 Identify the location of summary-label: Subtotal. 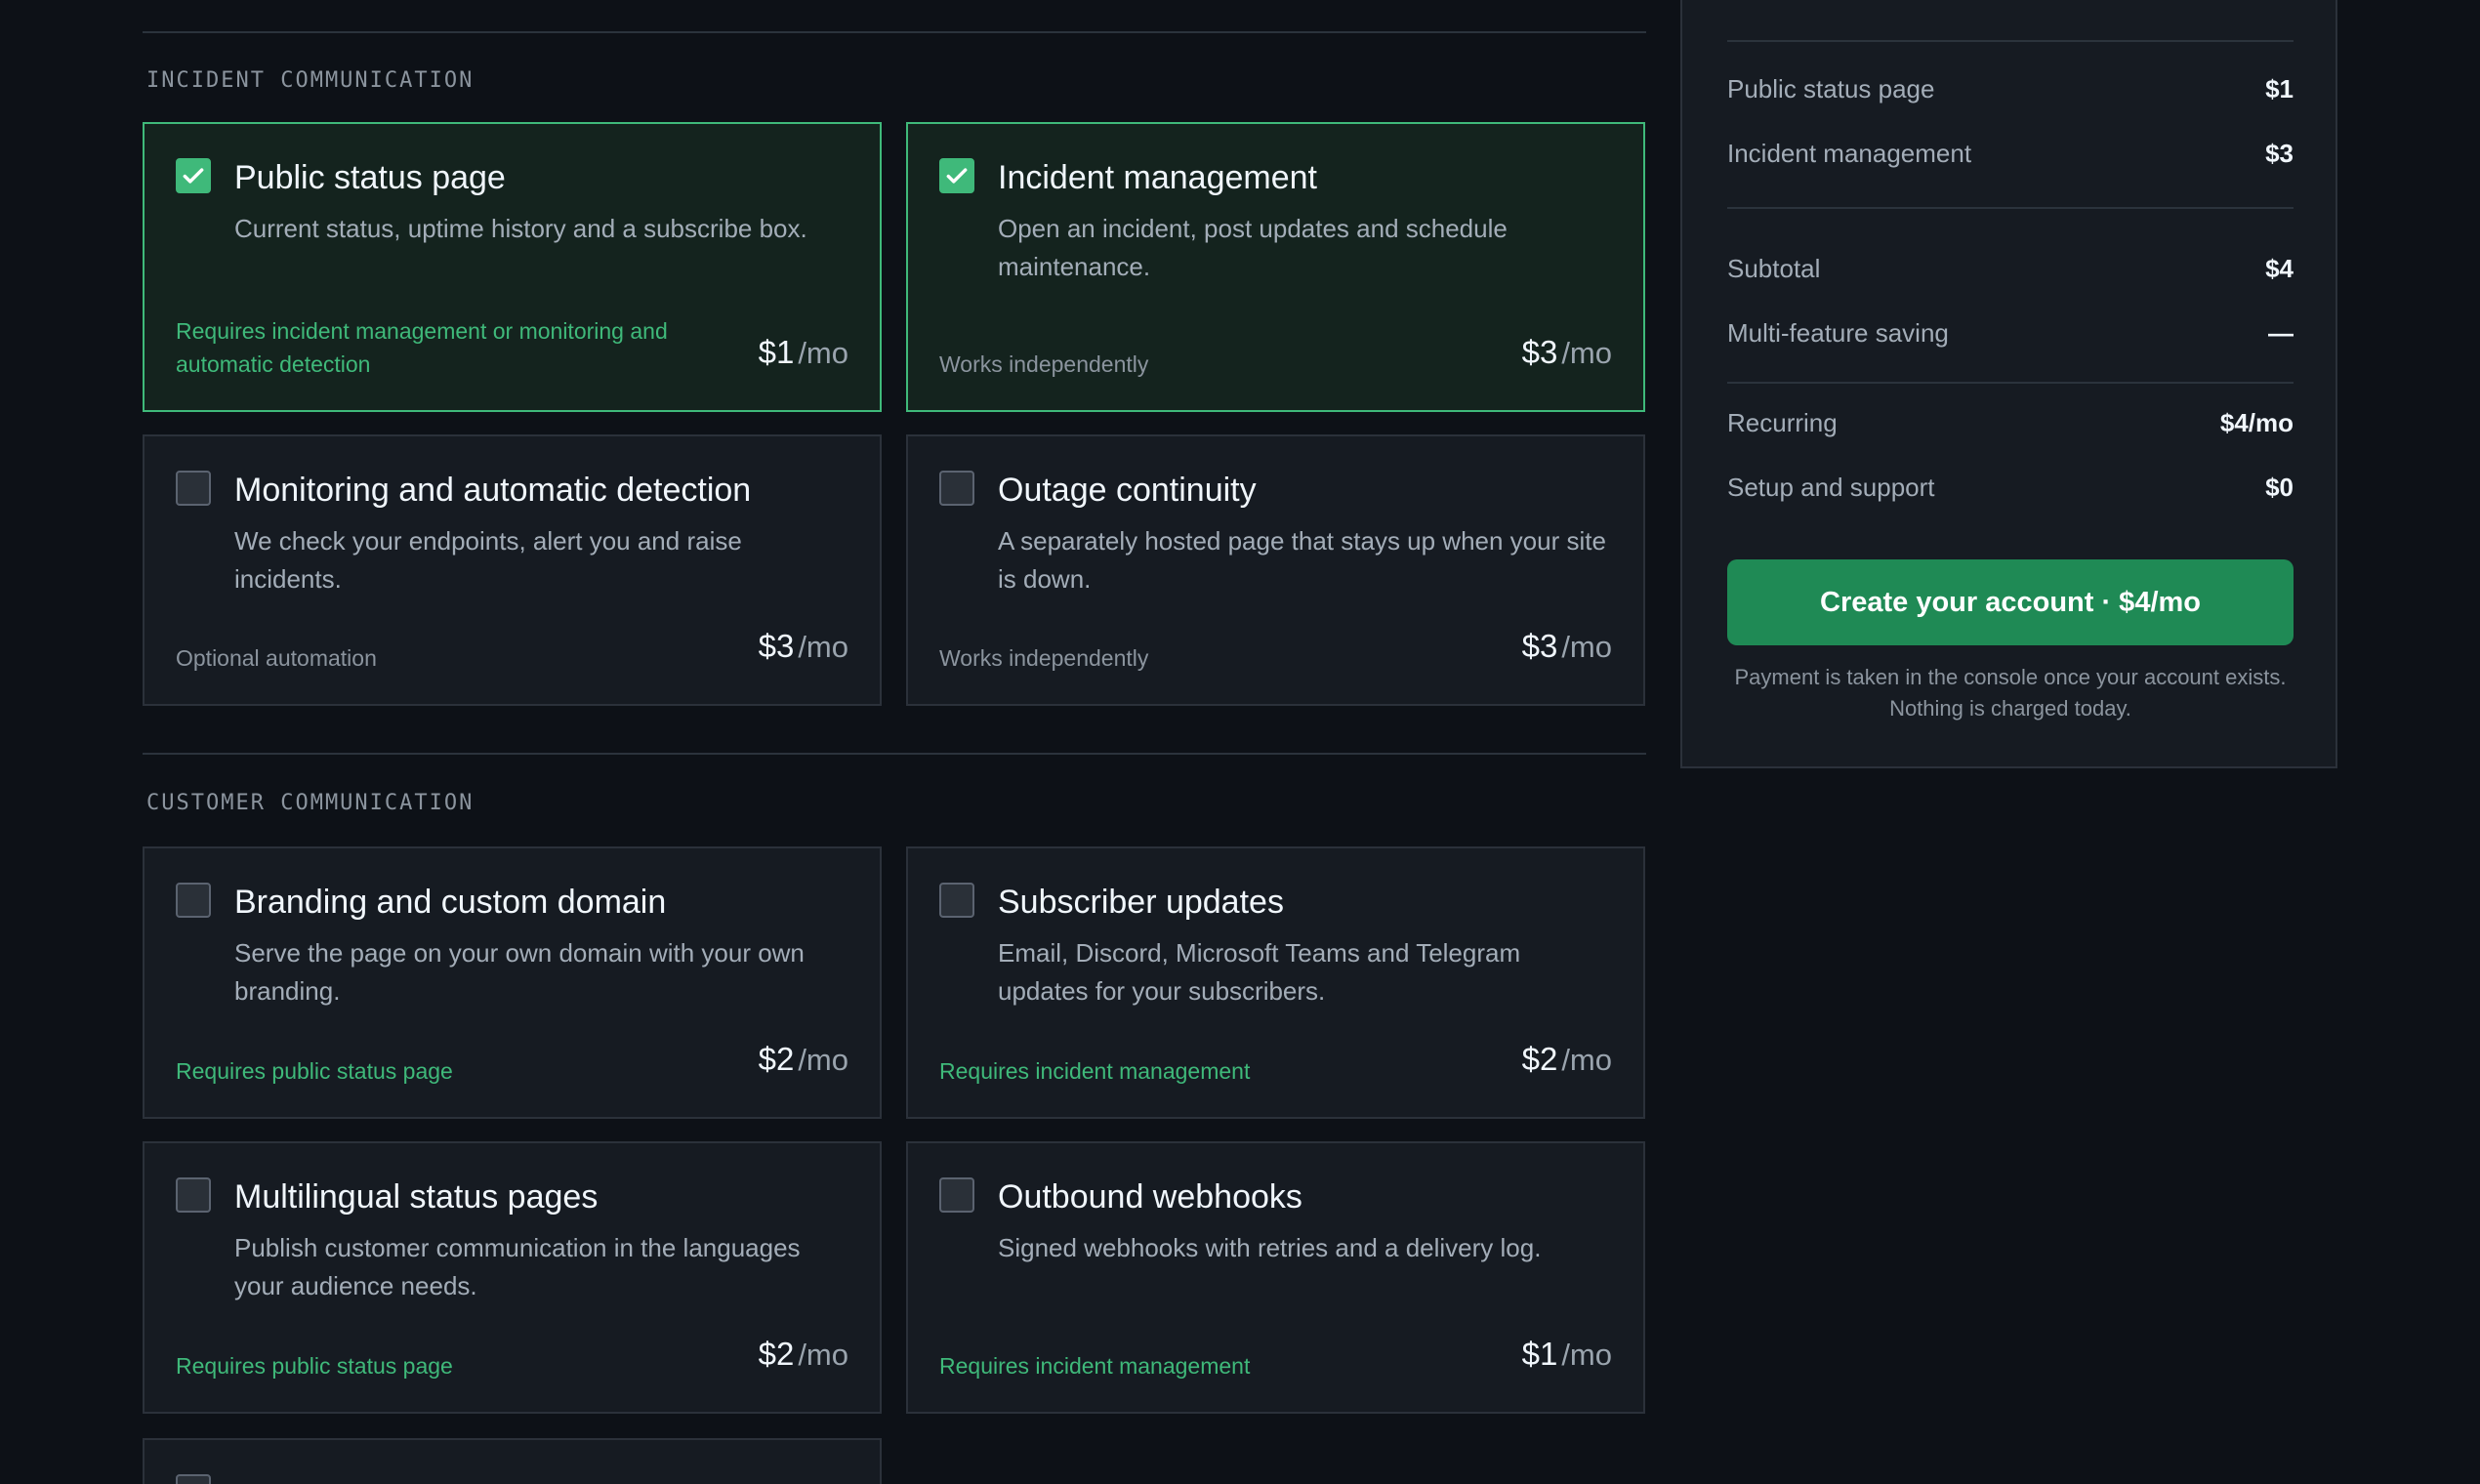
(1774, 269).